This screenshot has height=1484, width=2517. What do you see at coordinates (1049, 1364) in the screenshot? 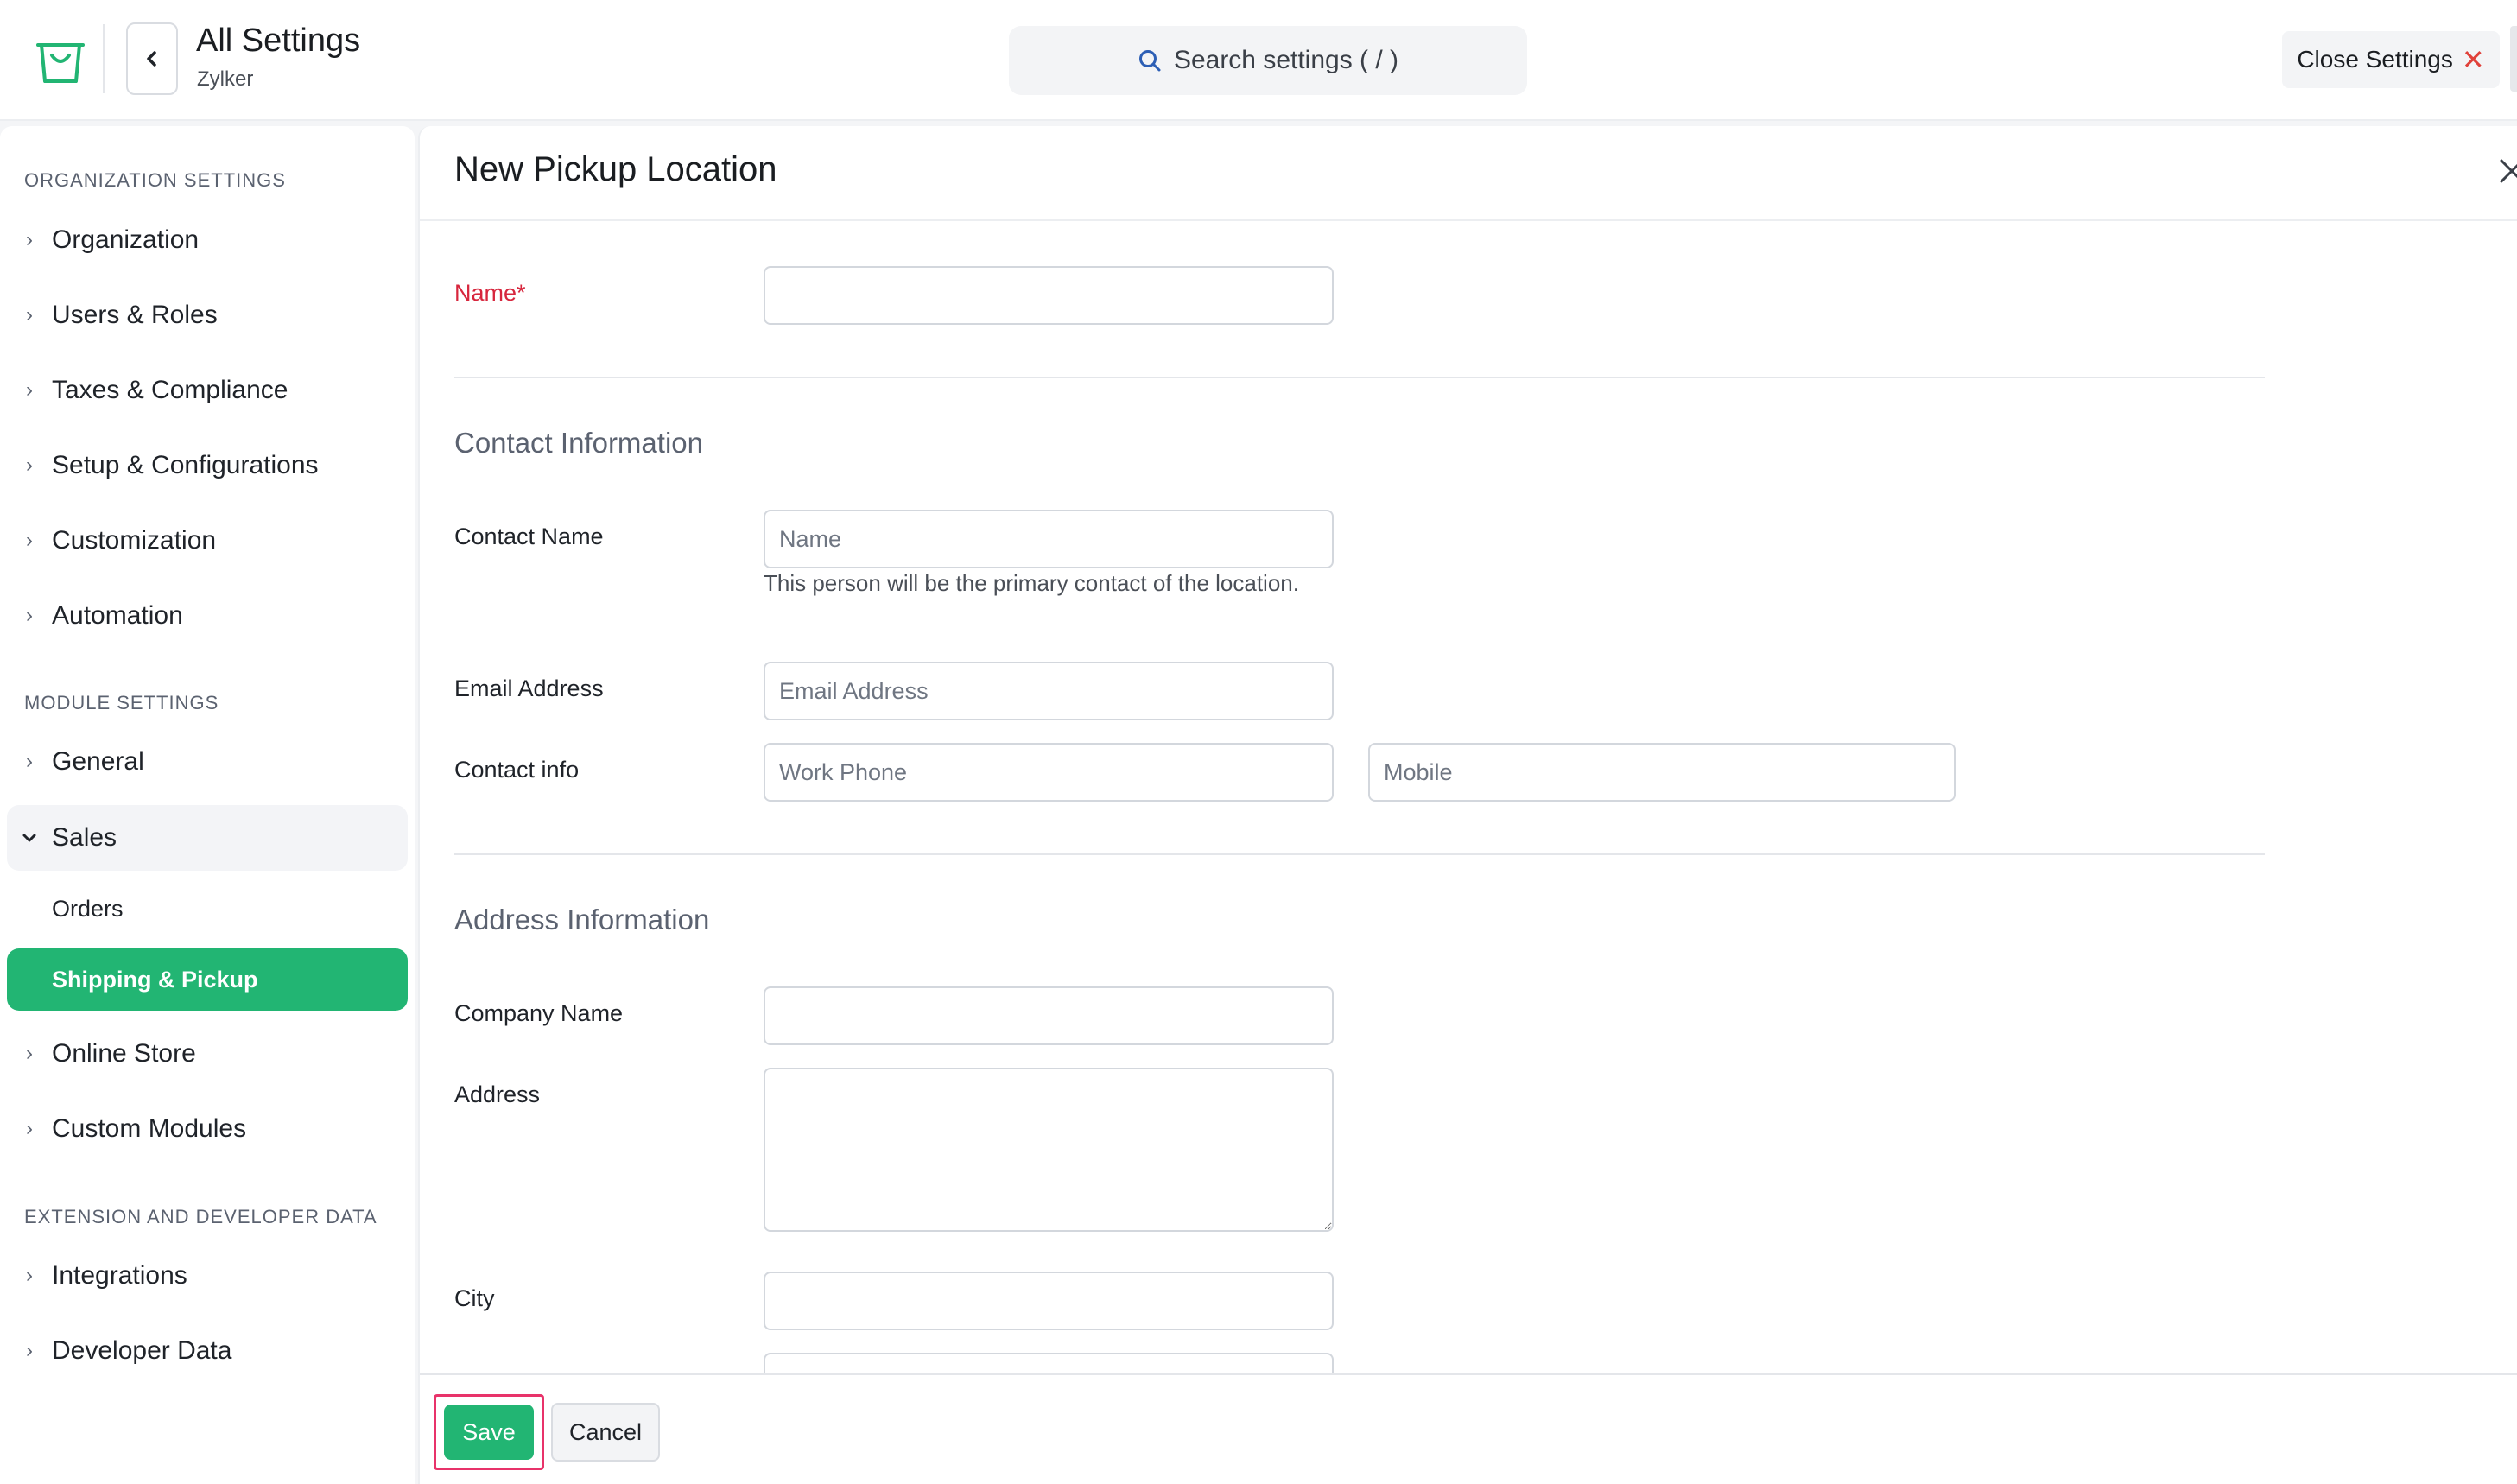
I see `country-select-partial` at bounding box center [1049, 1364].